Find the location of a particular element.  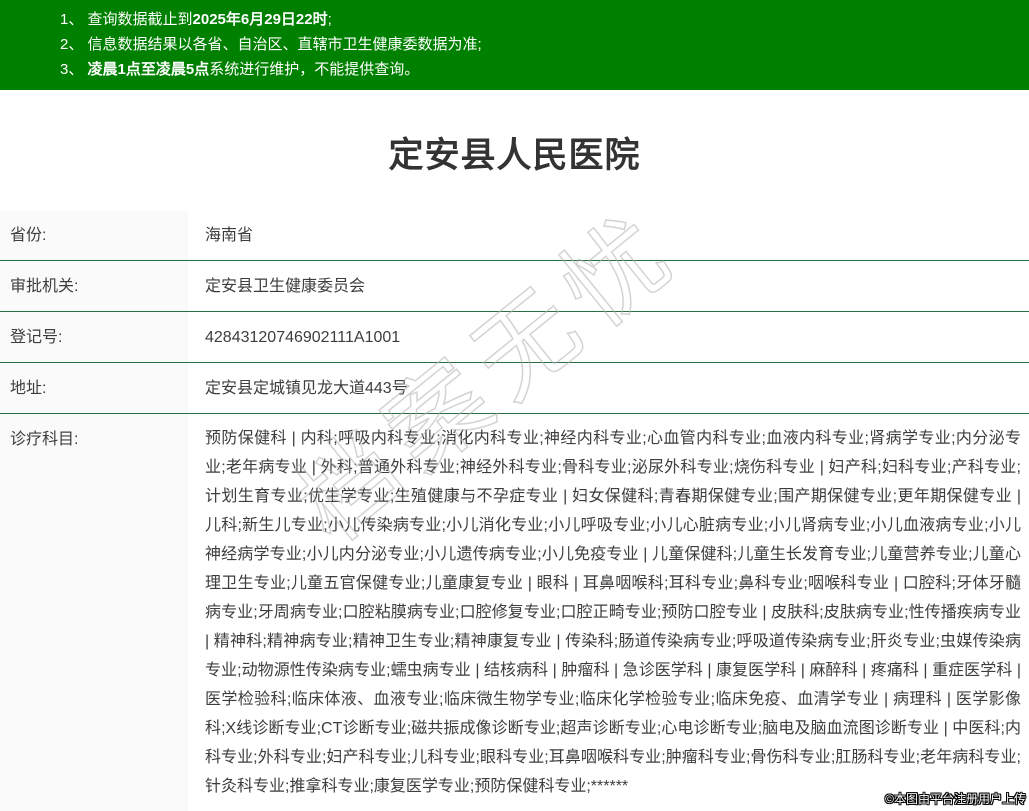

notice-line-3: 3、 凌晨1点至凌晨5点系统进行维护，不能提供查询。 is located at coordinates (534, 69).